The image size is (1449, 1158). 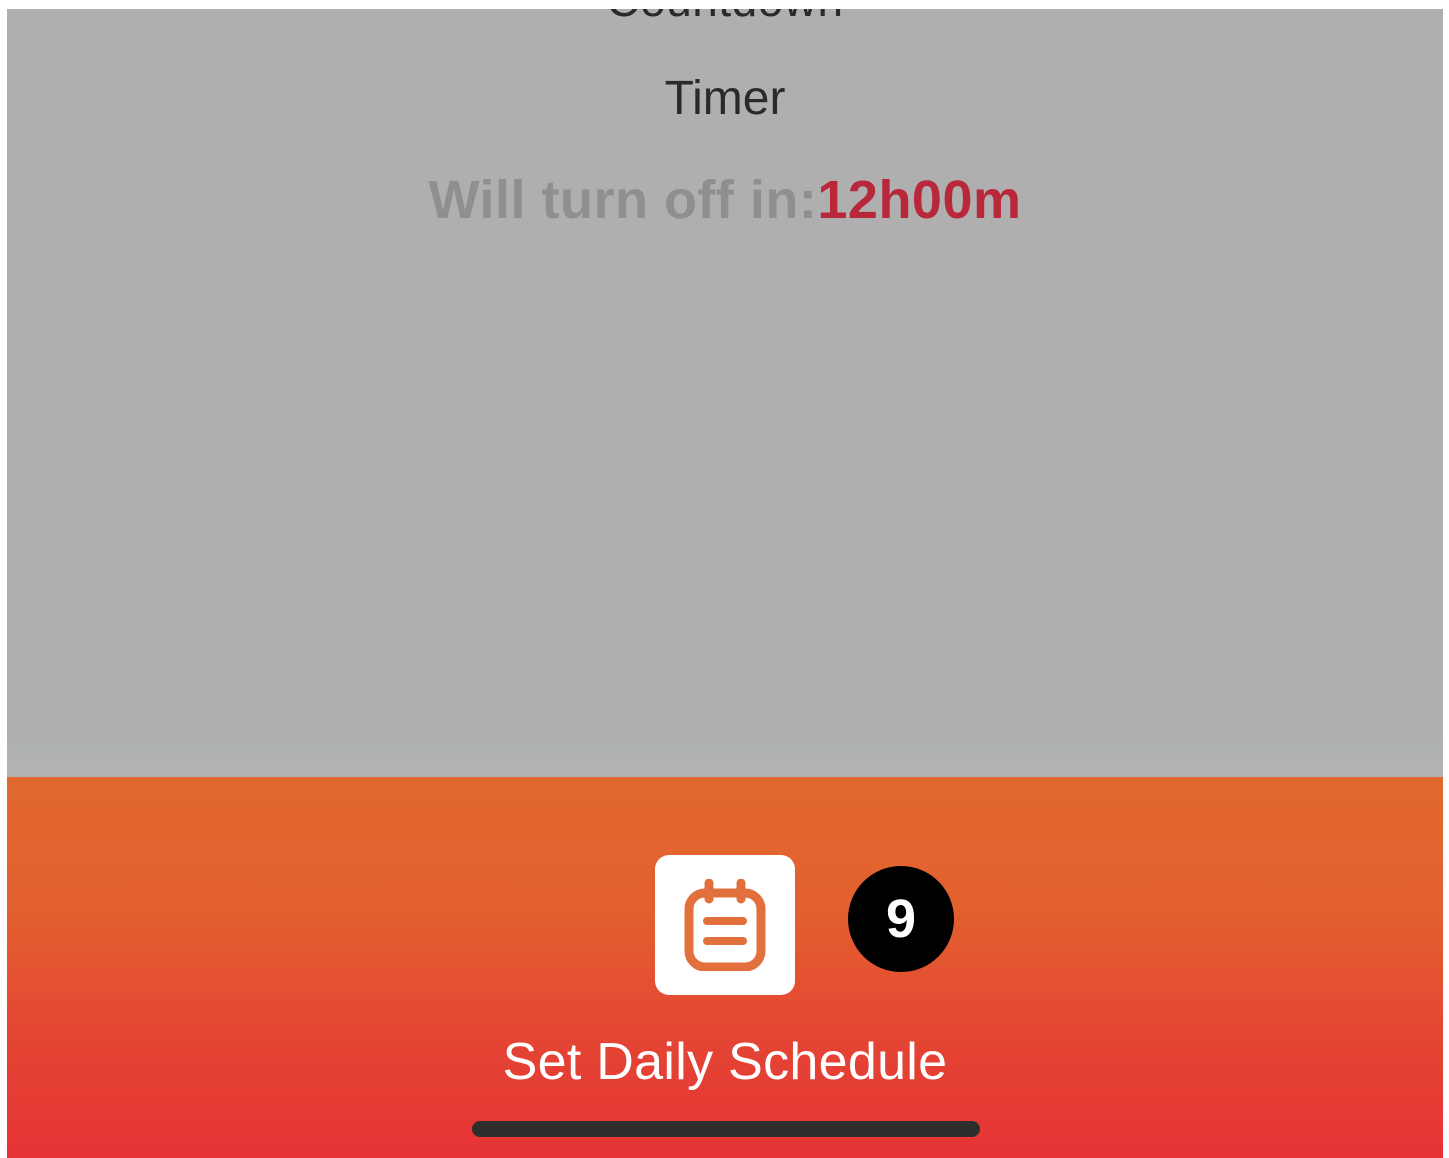 What do you see at coordinates (725, 761) in the screenshot?
I see `panel-divider` at bounding box center [725, 761].